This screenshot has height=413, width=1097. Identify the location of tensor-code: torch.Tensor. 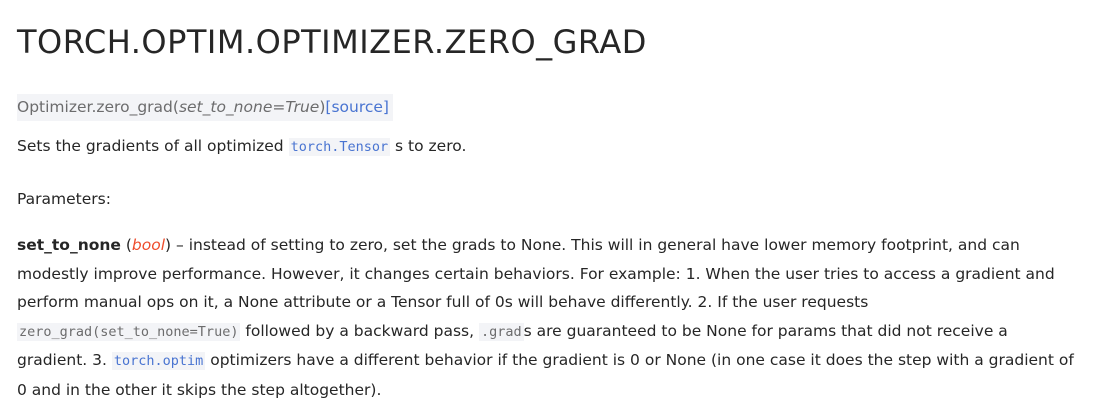
(339, 147).